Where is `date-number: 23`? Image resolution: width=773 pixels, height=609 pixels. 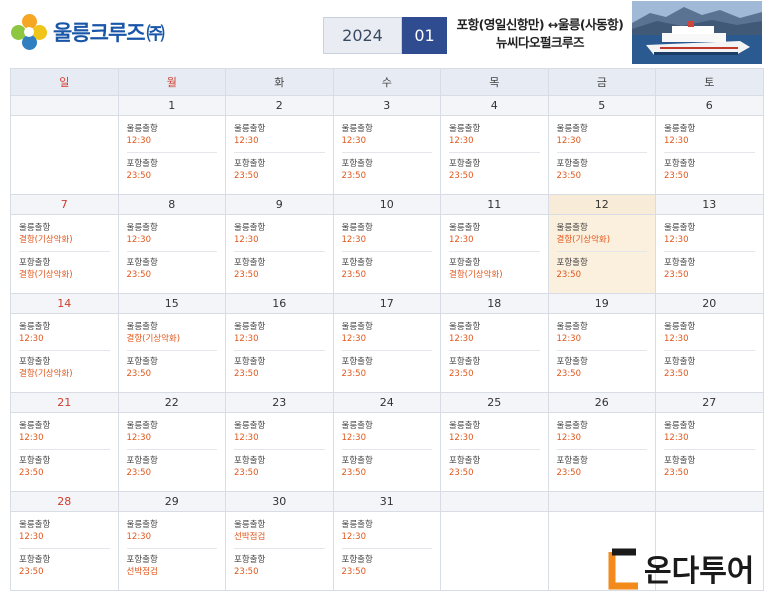
date-number: 23 is located at coordinates (279, 402).